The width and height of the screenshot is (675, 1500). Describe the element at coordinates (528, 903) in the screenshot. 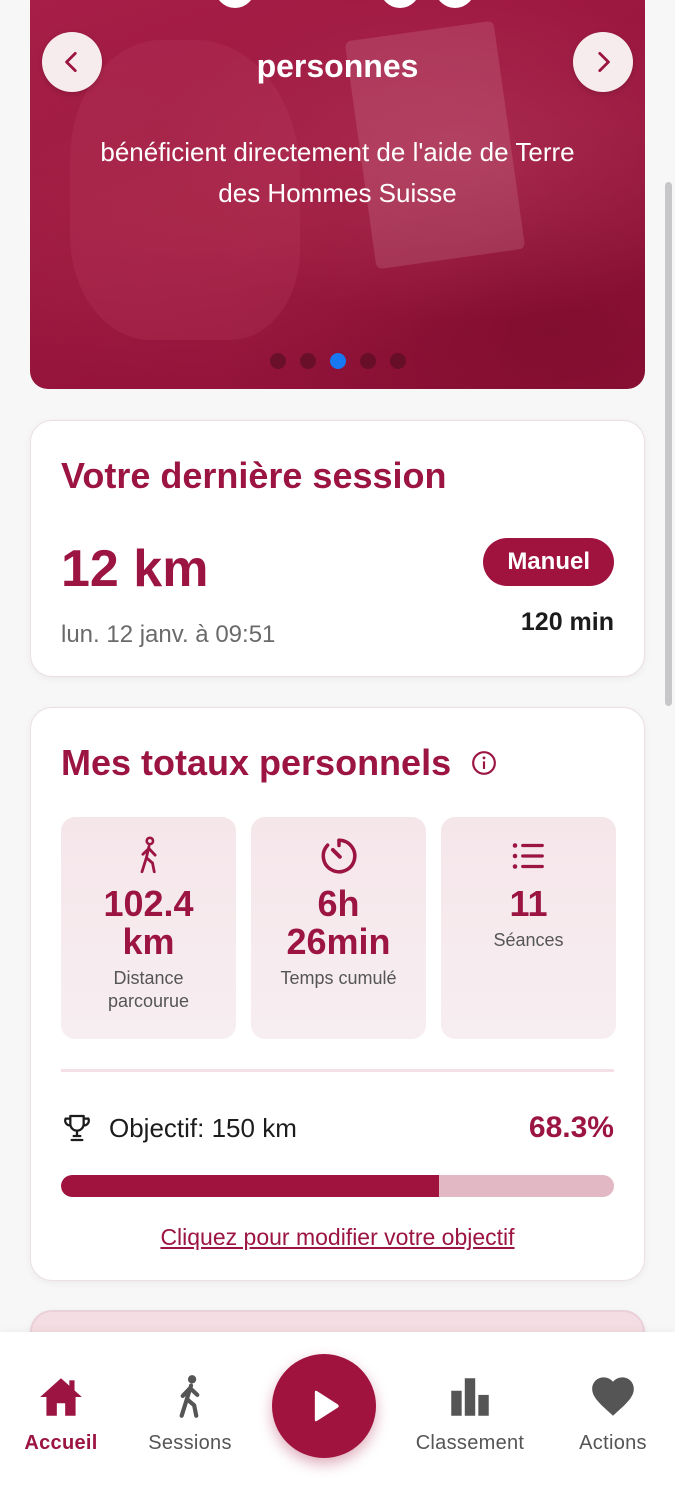

I see `stat-sessions-value: 11` at that location.